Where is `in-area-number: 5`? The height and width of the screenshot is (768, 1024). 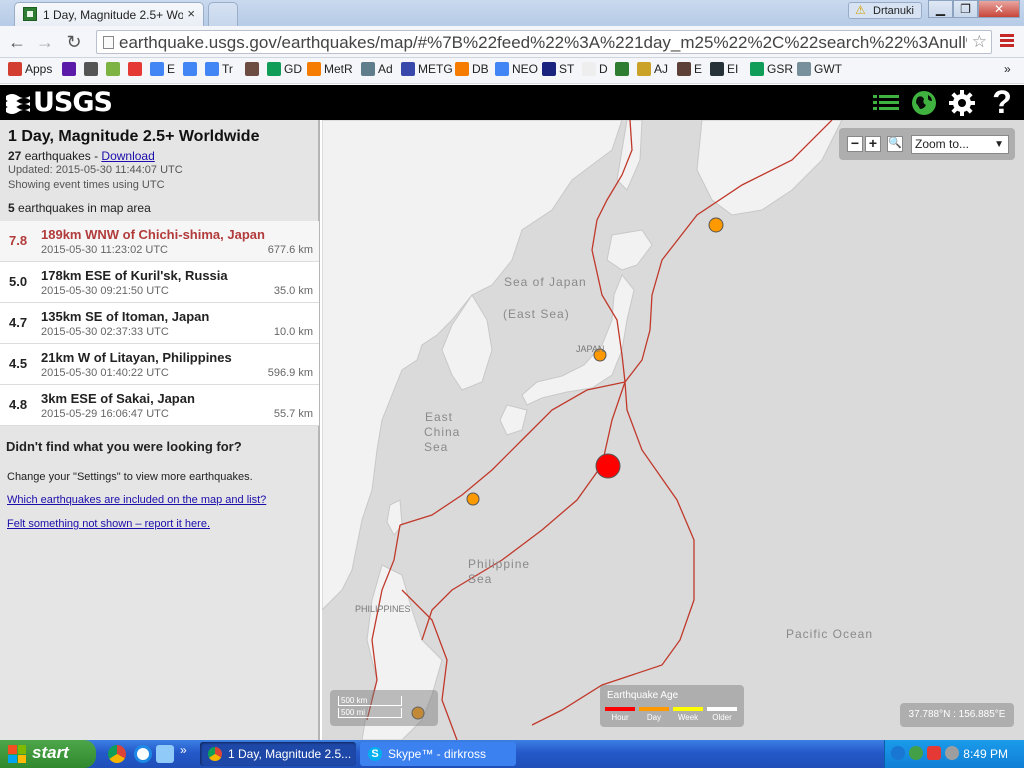
in-area-number: 5 is located at coordinates (11, 208).